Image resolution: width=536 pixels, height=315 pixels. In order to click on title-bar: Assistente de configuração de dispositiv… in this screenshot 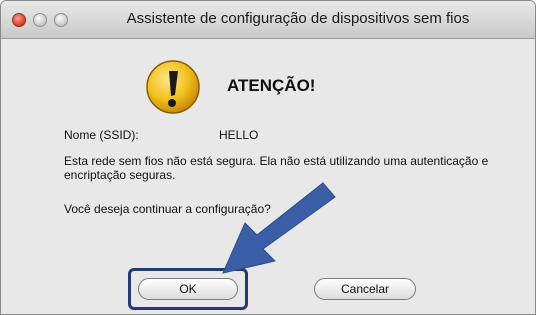, I will do `click(268, 20)`.